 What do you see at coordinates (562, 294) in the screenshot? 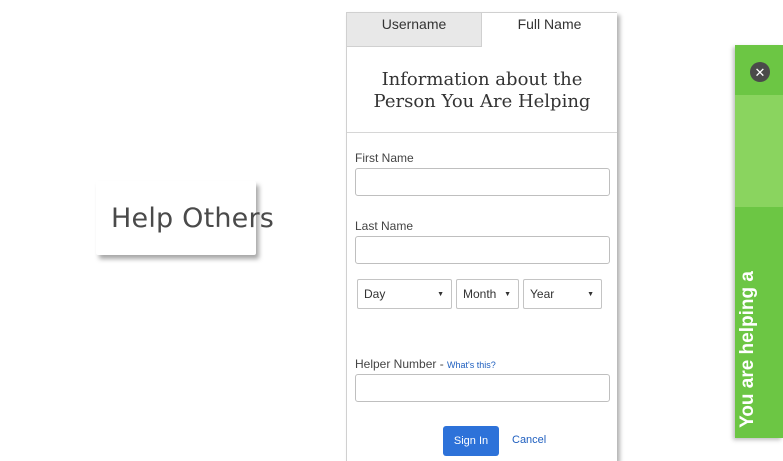
I see `year-select: Year ▼` at bounding box center [562, 294].